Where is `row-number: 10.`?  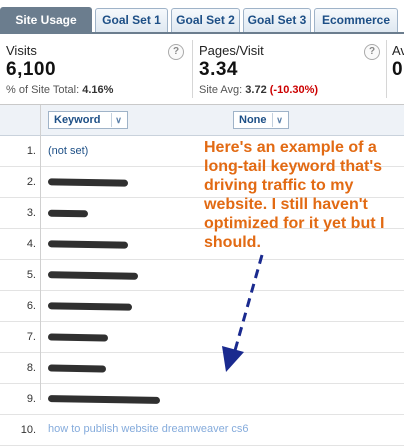
row-number: 10. is located at coordinates (28, 430).